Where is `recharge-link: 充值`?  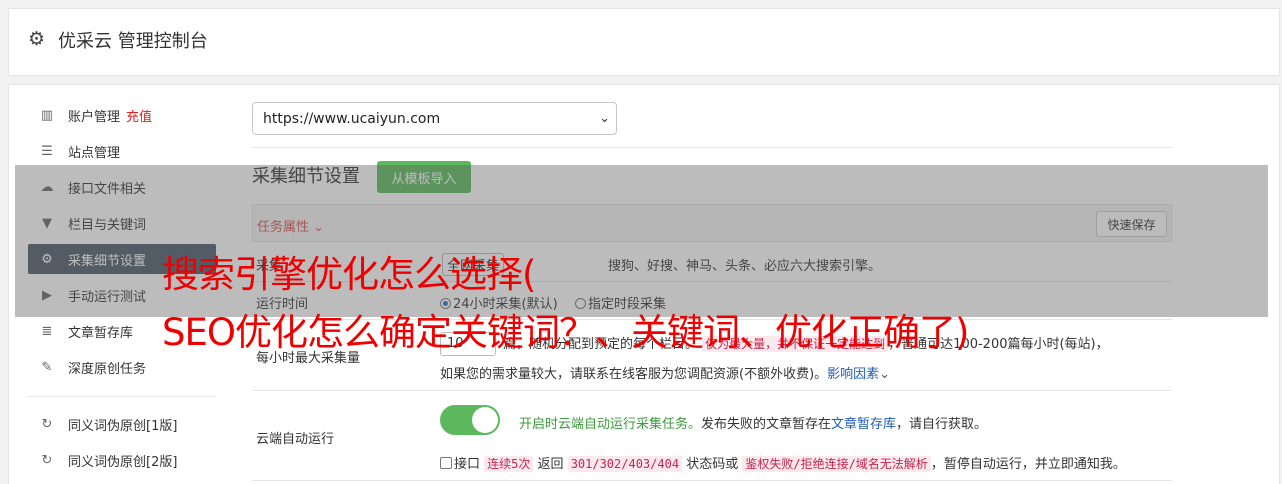
recharge-link: 充值 is located at coordinates (139, 115).